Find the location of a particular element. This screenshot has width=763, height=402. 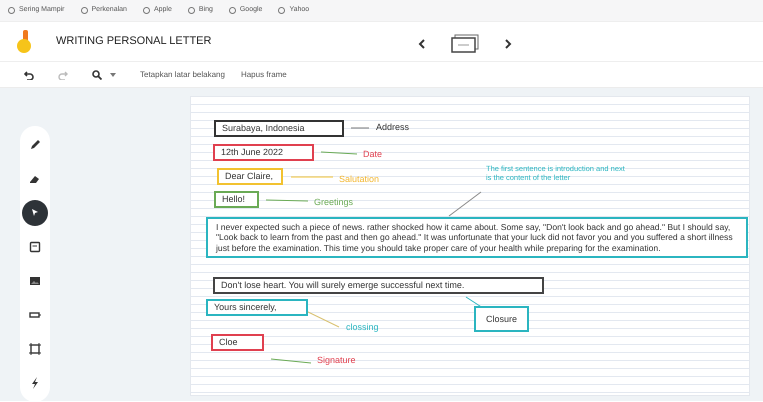

logo-icon is located at coordinates (24, 42).